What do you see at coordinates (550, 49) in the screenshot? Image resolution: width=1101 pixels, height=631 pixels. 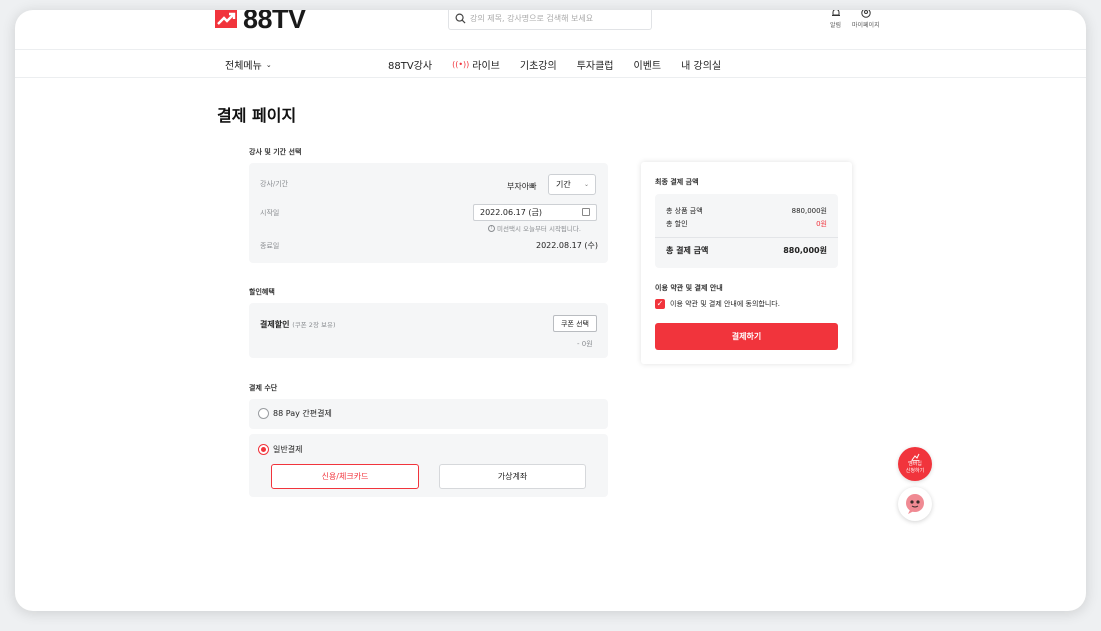 I see `header-divider` at bounding box center [550, 49].